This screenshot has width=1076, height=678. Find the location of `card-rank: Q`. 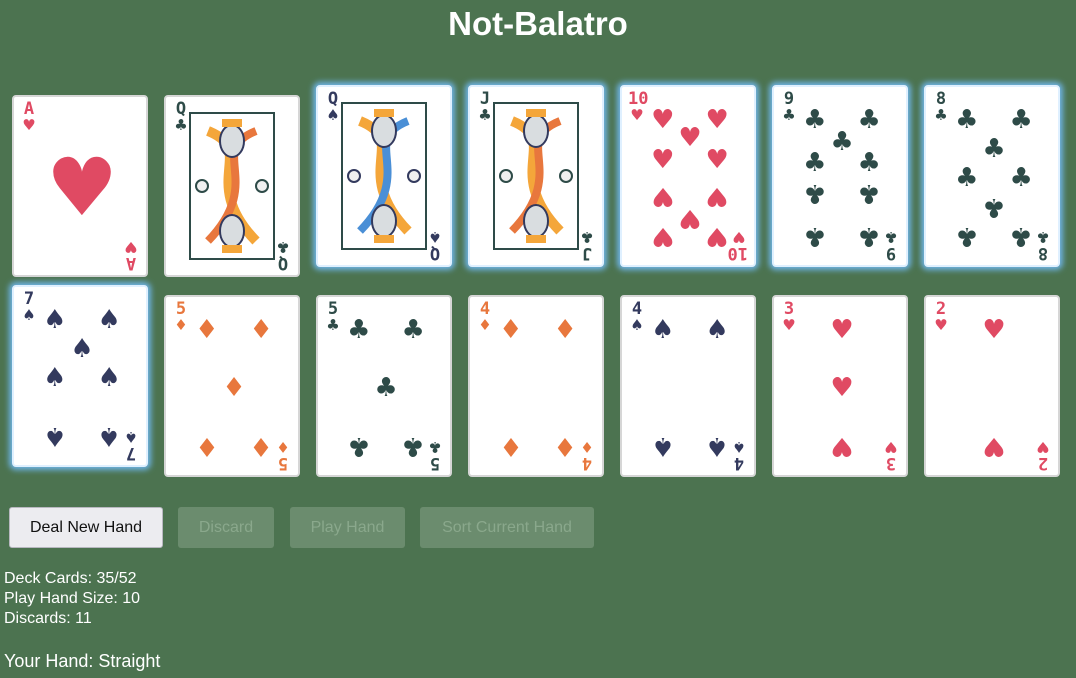

card-rank: Q is located at coordinates (283, 263).